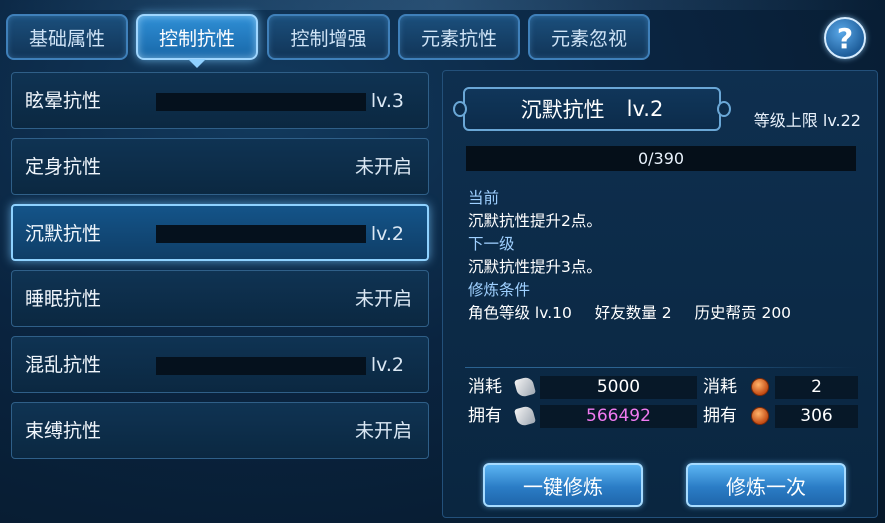  Describe the element at coordinates (197, 63) in the screenshot. I see `active-tab-pointer` at that location.